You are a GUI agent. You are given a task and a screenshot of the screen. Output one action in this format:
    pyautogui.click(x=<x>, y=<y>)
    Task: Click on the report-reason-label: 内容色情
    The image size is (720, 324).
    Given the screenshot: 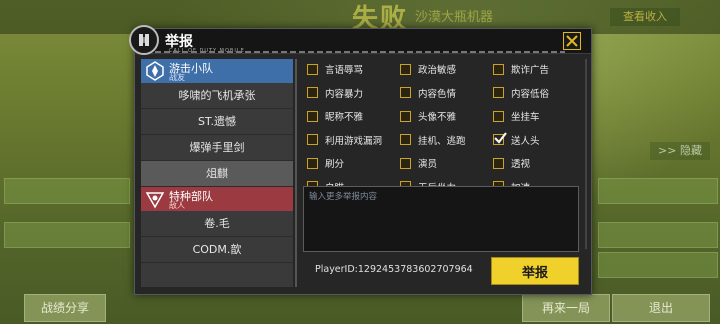 What is the action you would take?
    pyautogui.click(x=437, y=94)
    